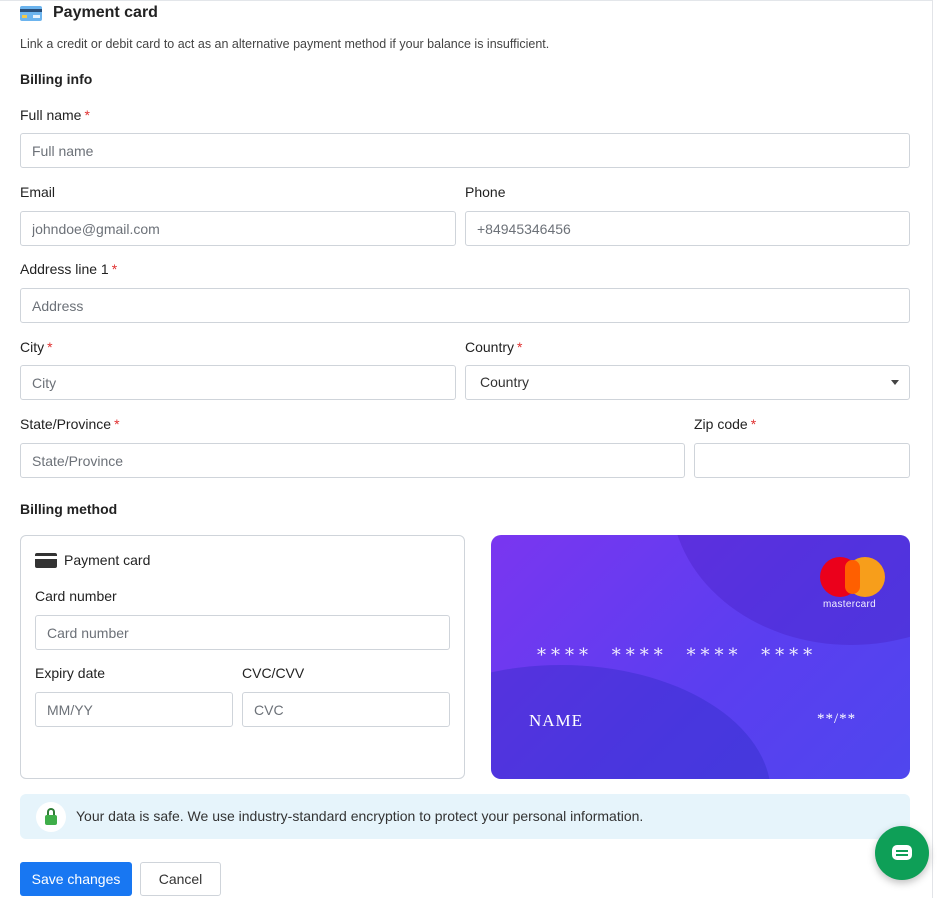 The height and width of the screenshot is (898, 948). Describe the element at coordinates (69, 509) in the screenshot. I see `billing-method-title: Billing method` at that location.